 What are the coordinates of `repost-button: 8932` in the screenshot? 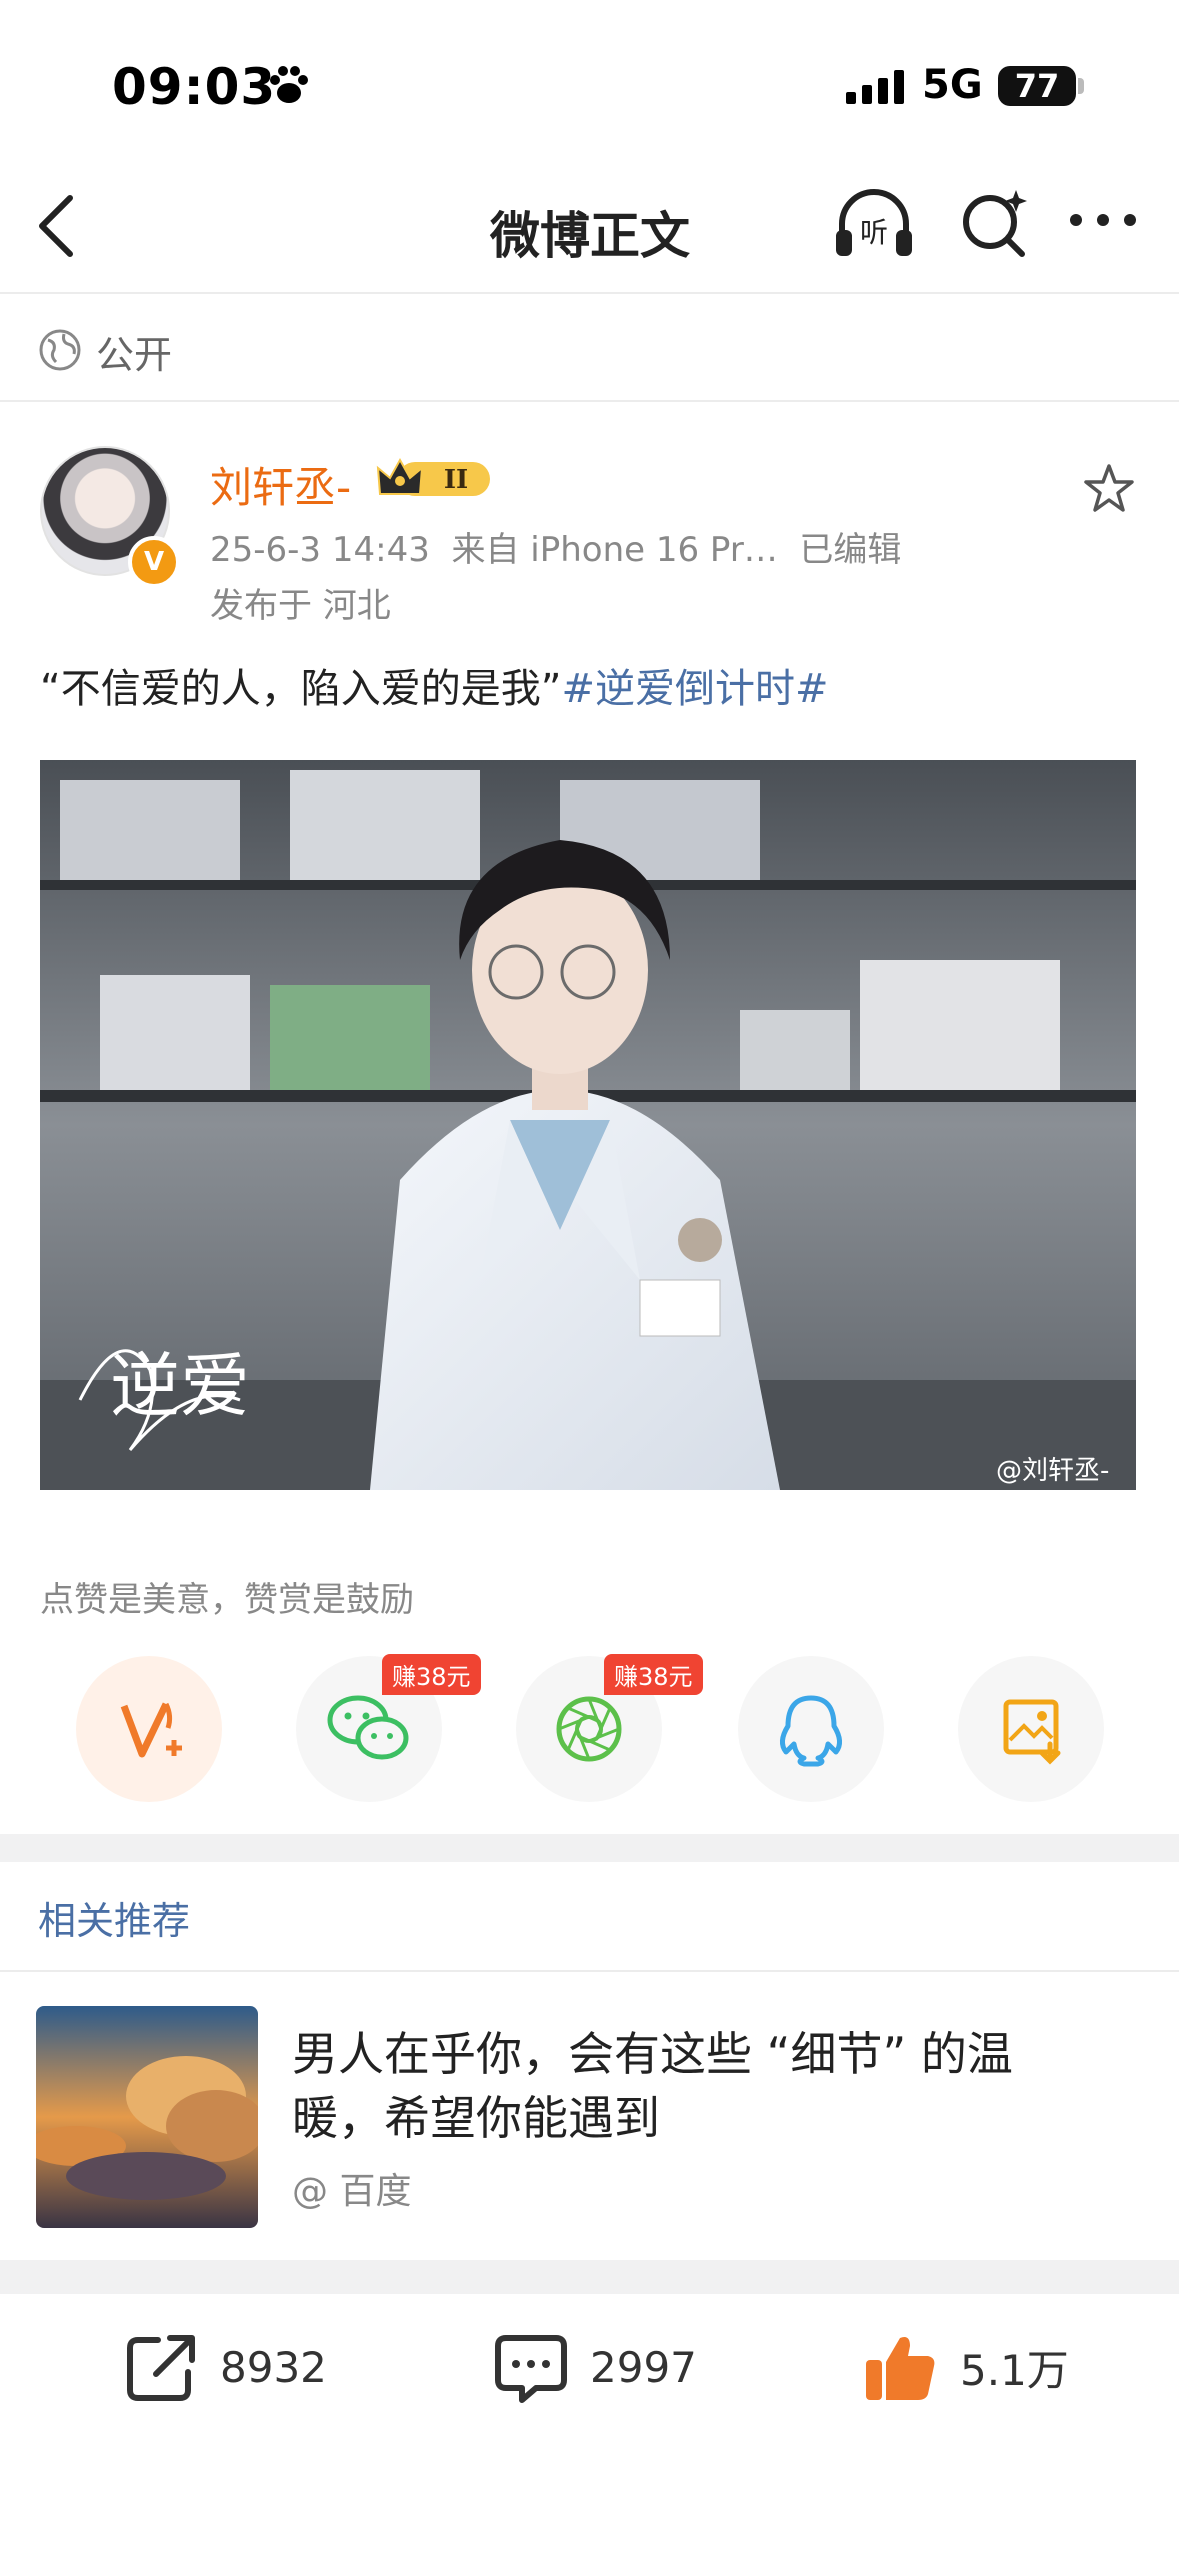 It's located at (224, 2367).